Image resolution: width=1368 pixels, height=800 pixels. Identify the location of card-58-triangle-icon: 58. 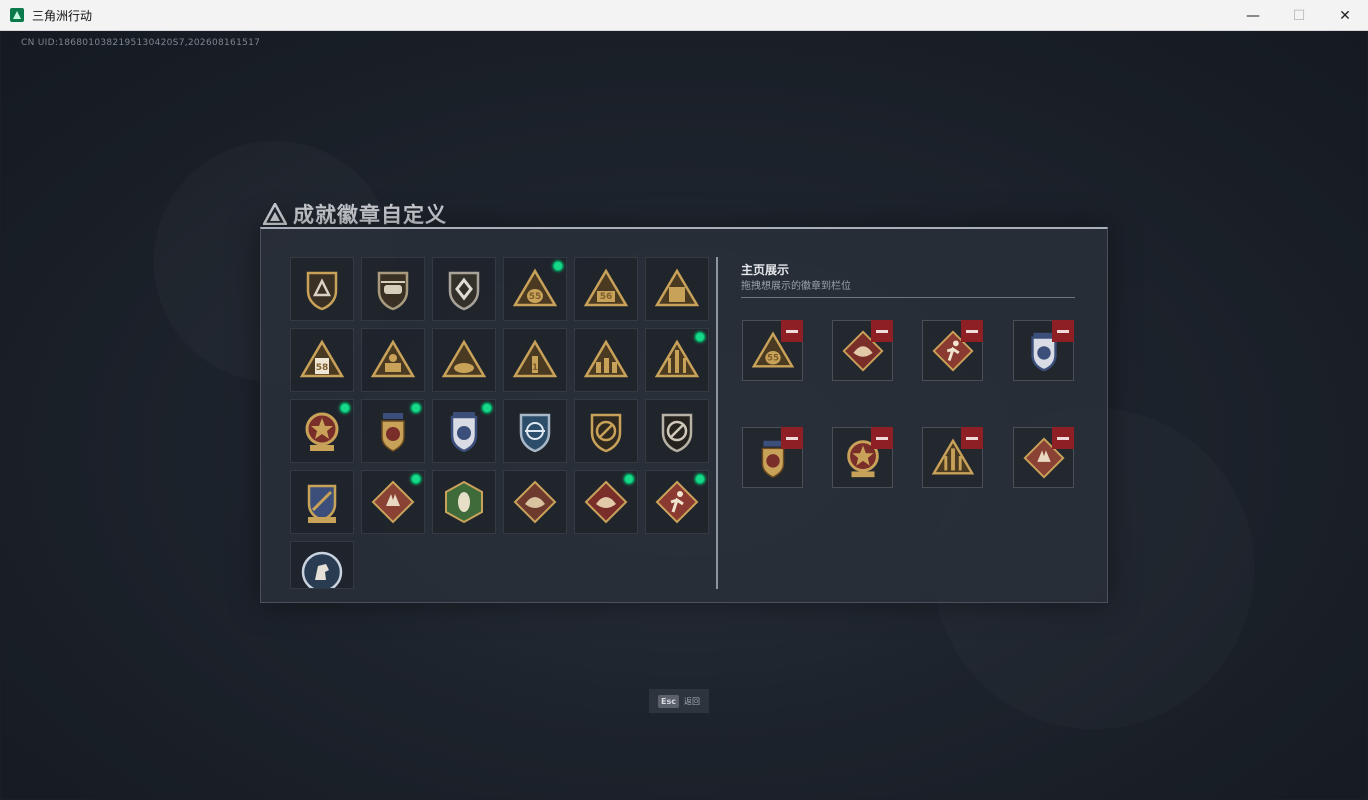
(322, 360).